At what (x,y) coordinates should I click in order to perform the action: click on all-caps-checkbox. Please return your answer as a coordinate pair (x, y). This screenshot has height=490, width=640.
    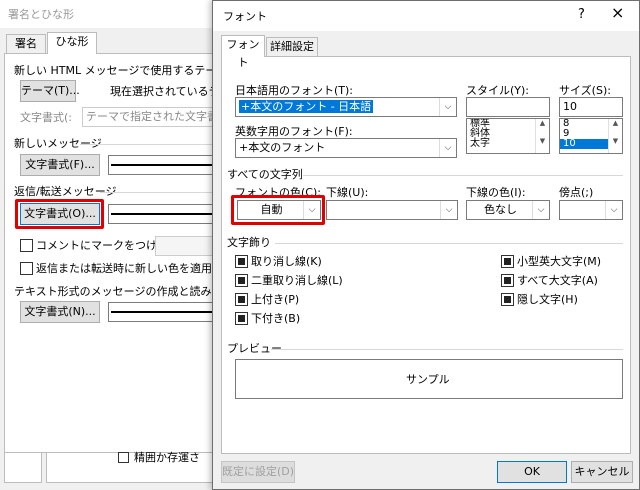
    Looking at the image, I should click on (507, 280).